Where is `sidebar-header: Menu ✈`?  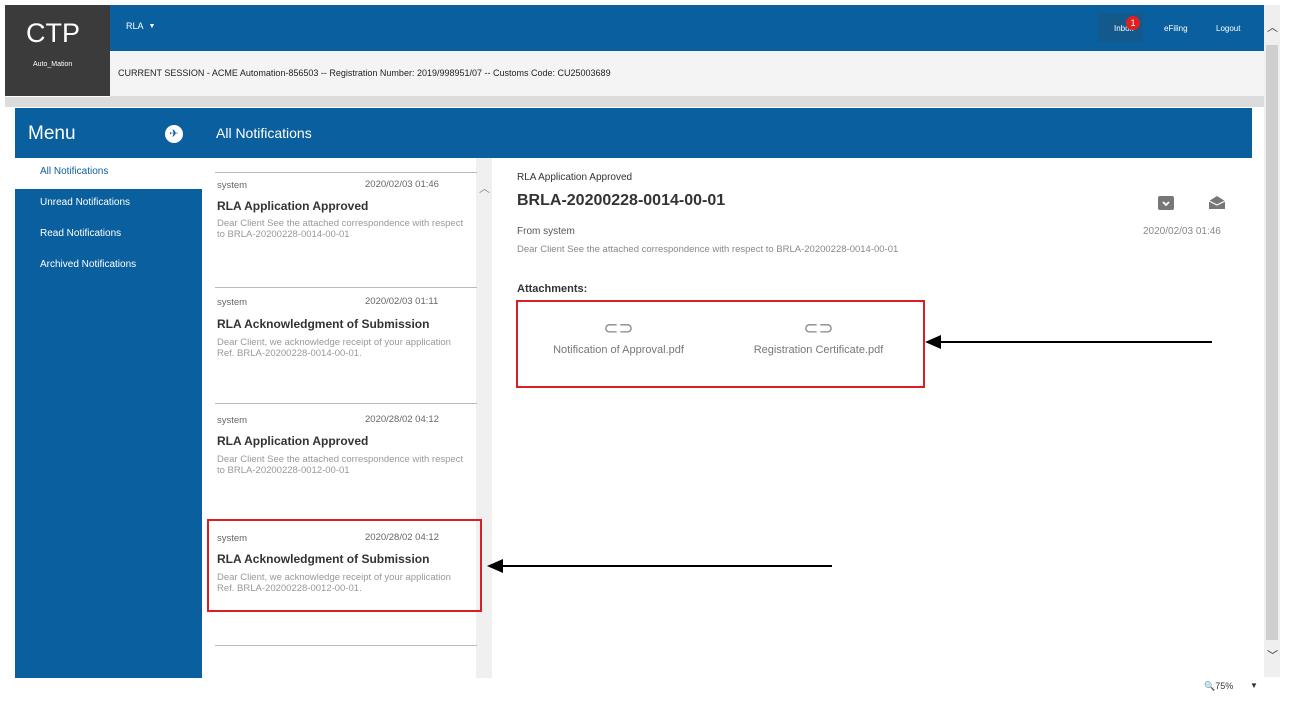 sidebar-header: Menu ✈ is located at coordinates (108, 133).